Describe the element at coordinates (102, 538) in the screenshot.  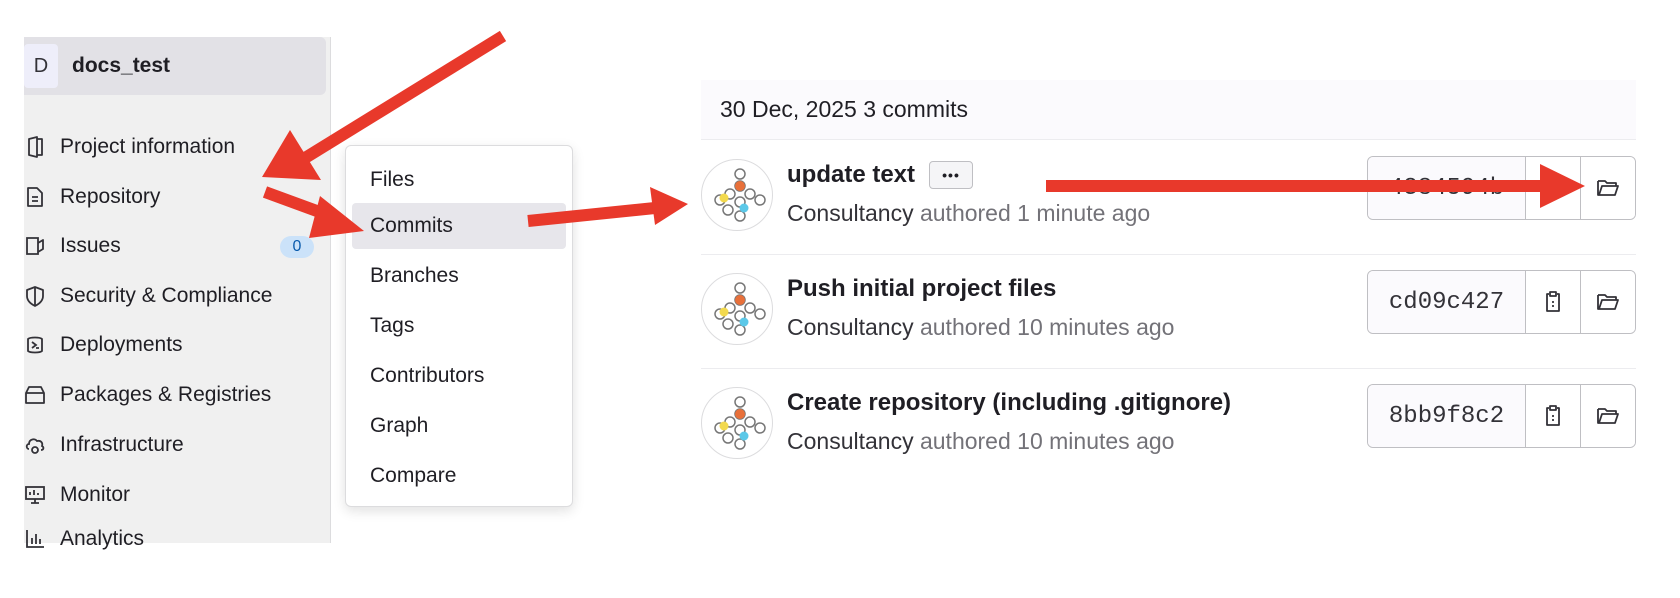
I see `sidebar-item-label: Analytics` at that location.